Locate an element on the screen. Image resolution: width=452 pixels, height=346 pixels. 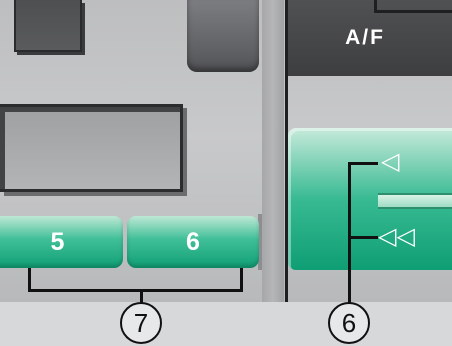
bracket-base is located at coordinates (135, 290).